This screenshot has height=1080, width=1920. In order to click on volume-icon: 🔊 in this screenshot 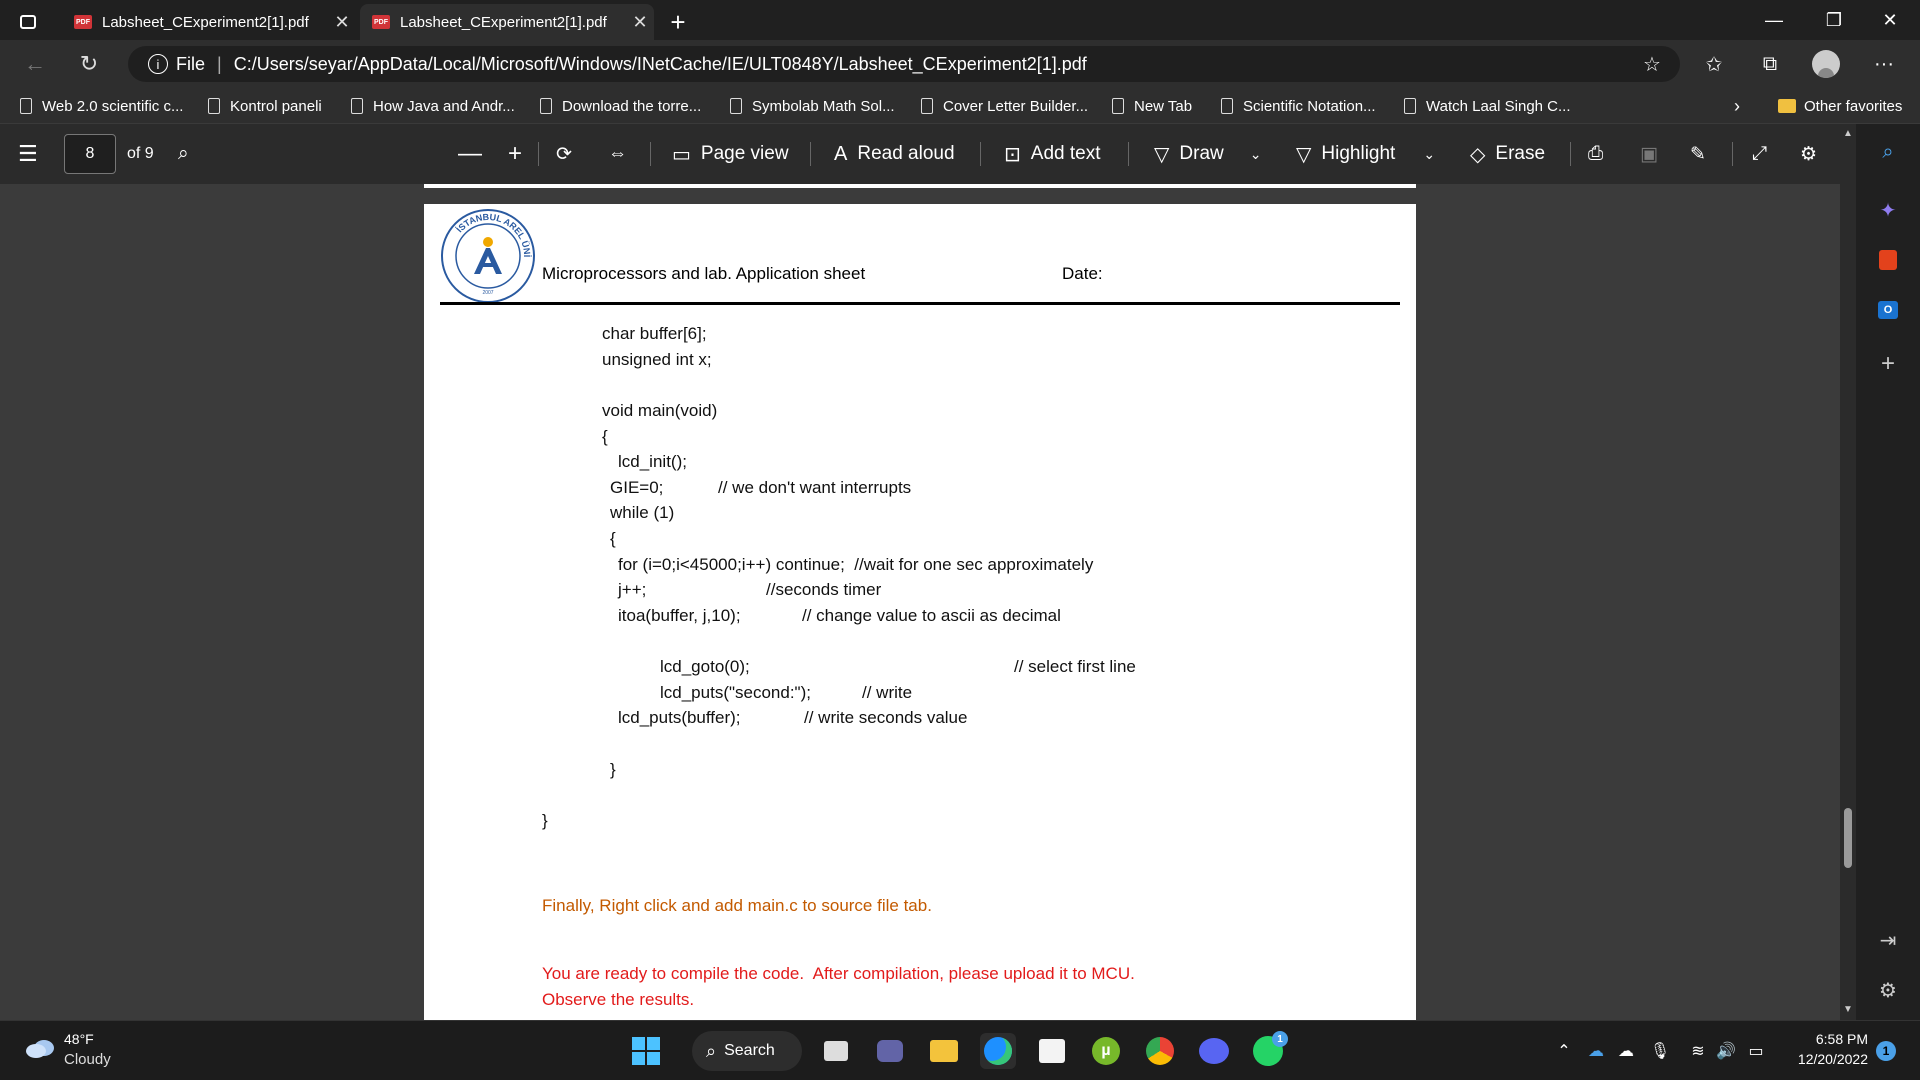, I will do `click(1726, 1051)`.